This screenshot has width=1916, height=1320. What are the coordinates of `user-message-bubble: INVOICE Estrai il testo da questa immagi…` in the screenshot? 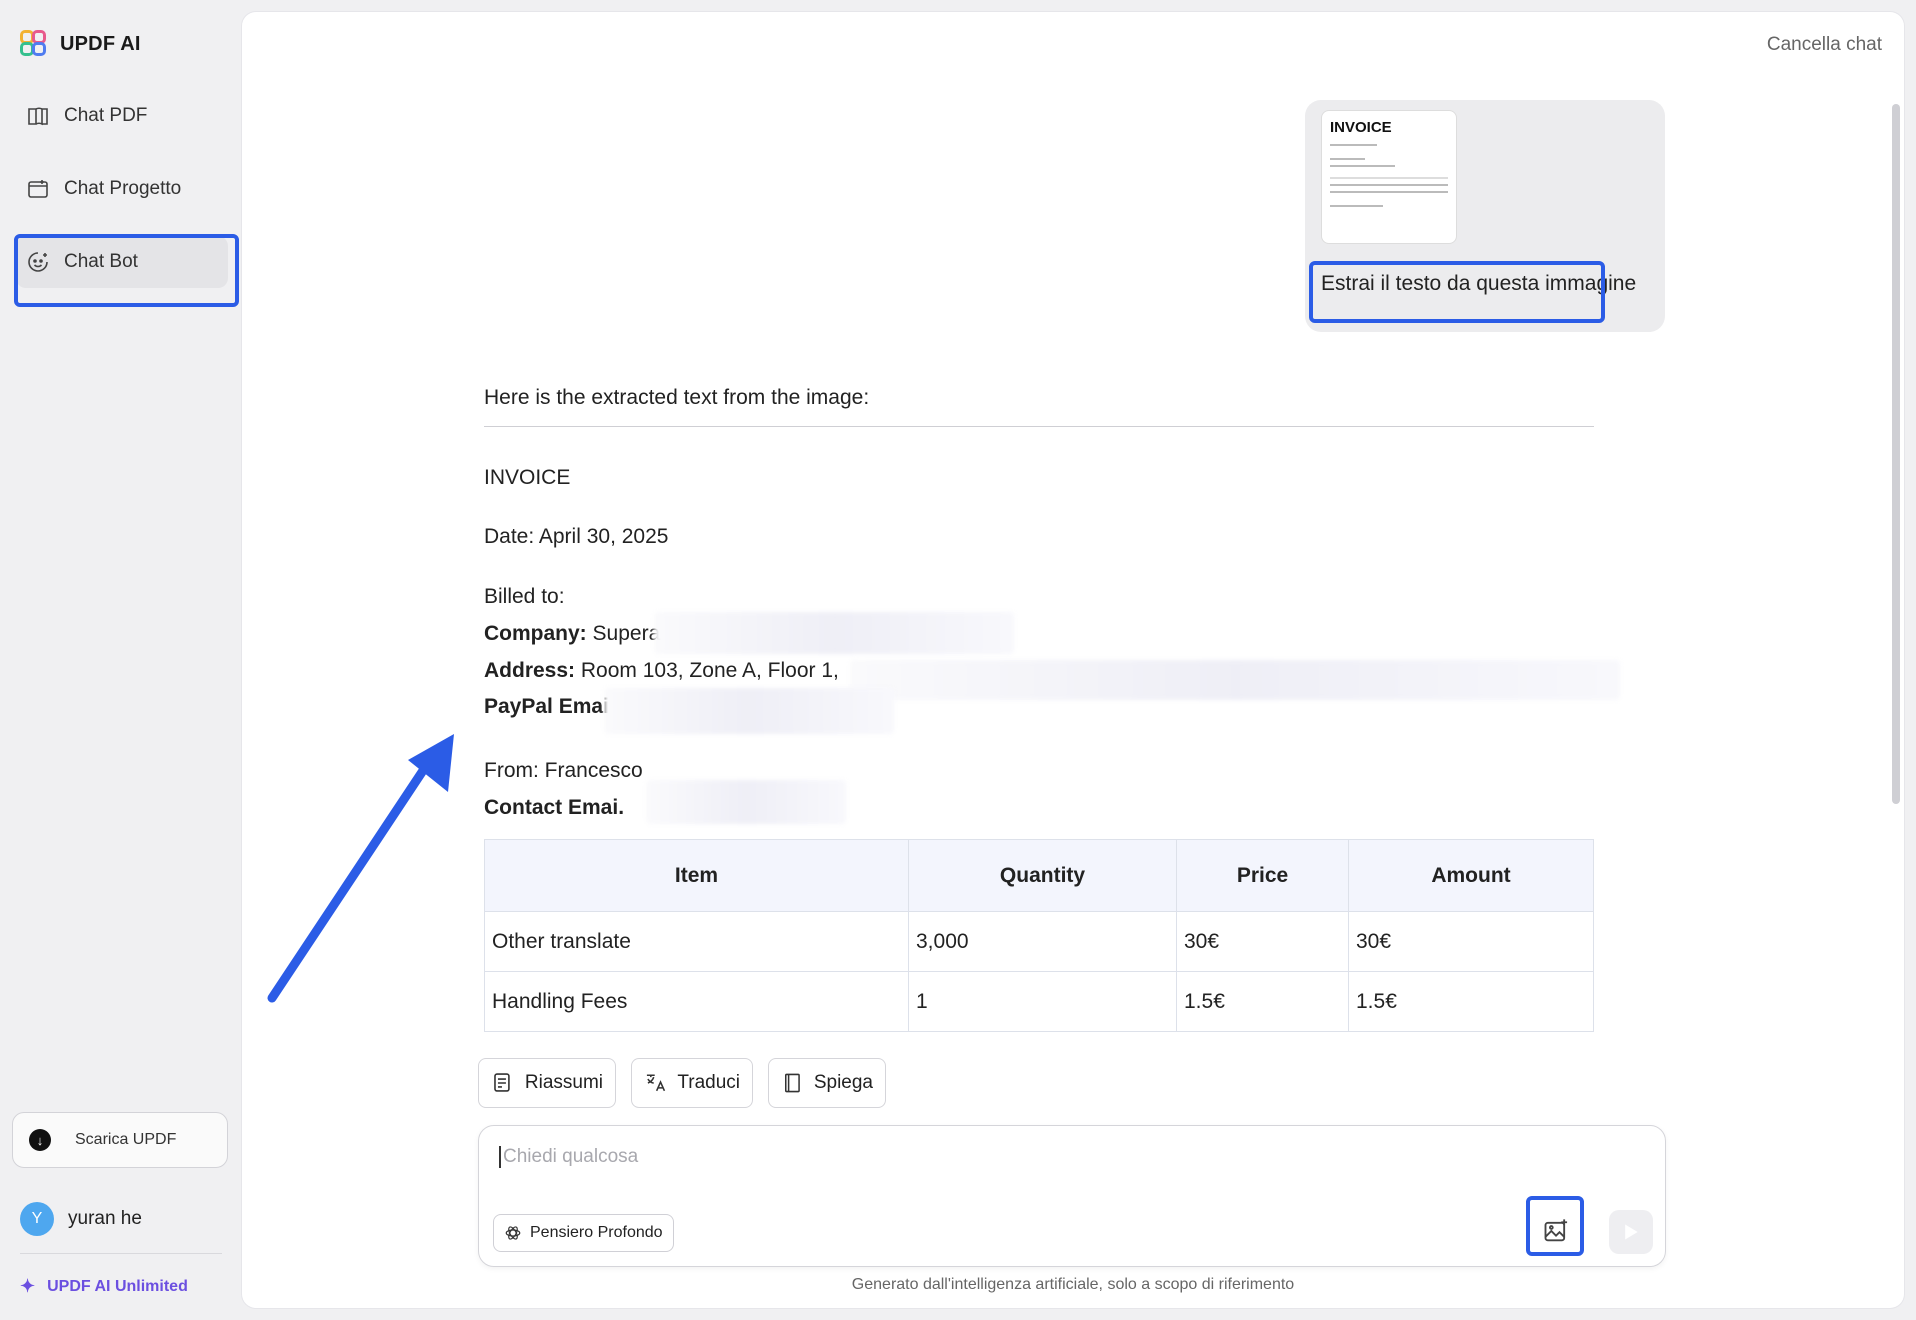 It's located at (1485, 216).